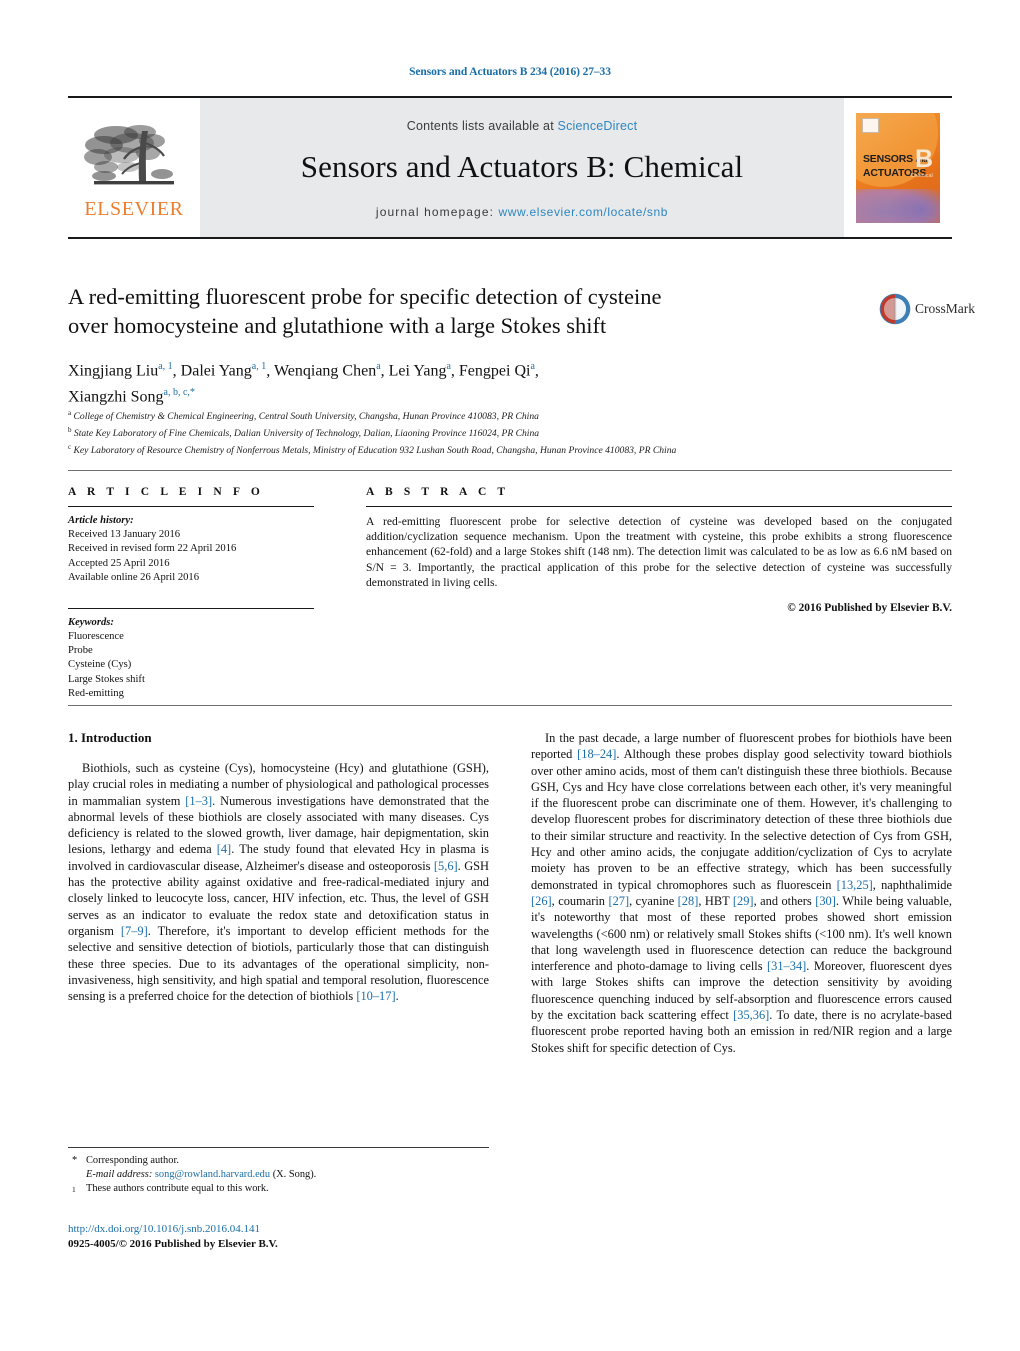 The image size is (1020, 1351). I want to click on abstract-heading: A B S T R A C T, so click(438, 492).